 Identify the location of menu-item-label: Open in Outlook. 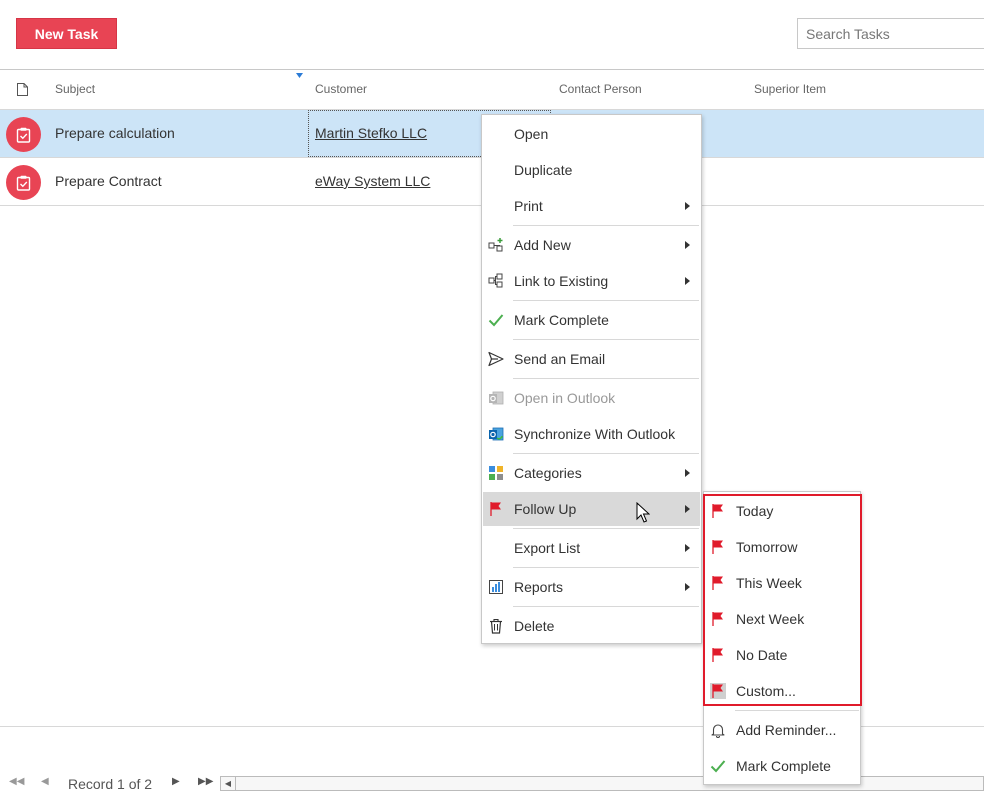
(565, 398).